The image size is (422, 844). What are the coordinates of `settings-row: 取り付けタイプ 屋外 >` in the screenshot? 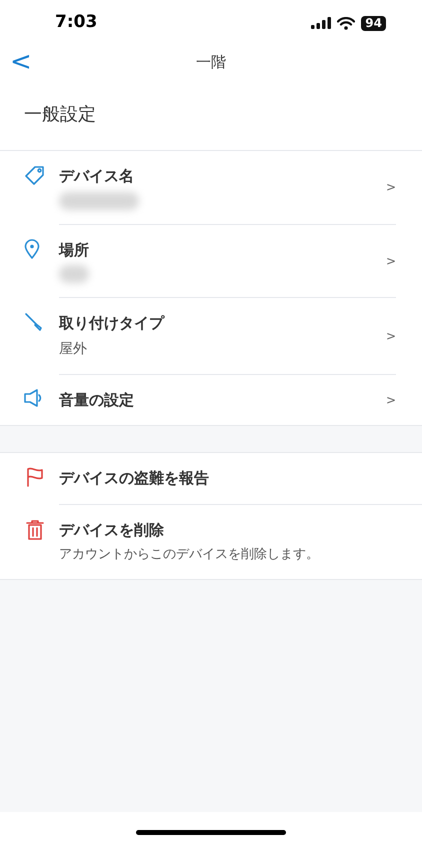 It's located at (211, 336).